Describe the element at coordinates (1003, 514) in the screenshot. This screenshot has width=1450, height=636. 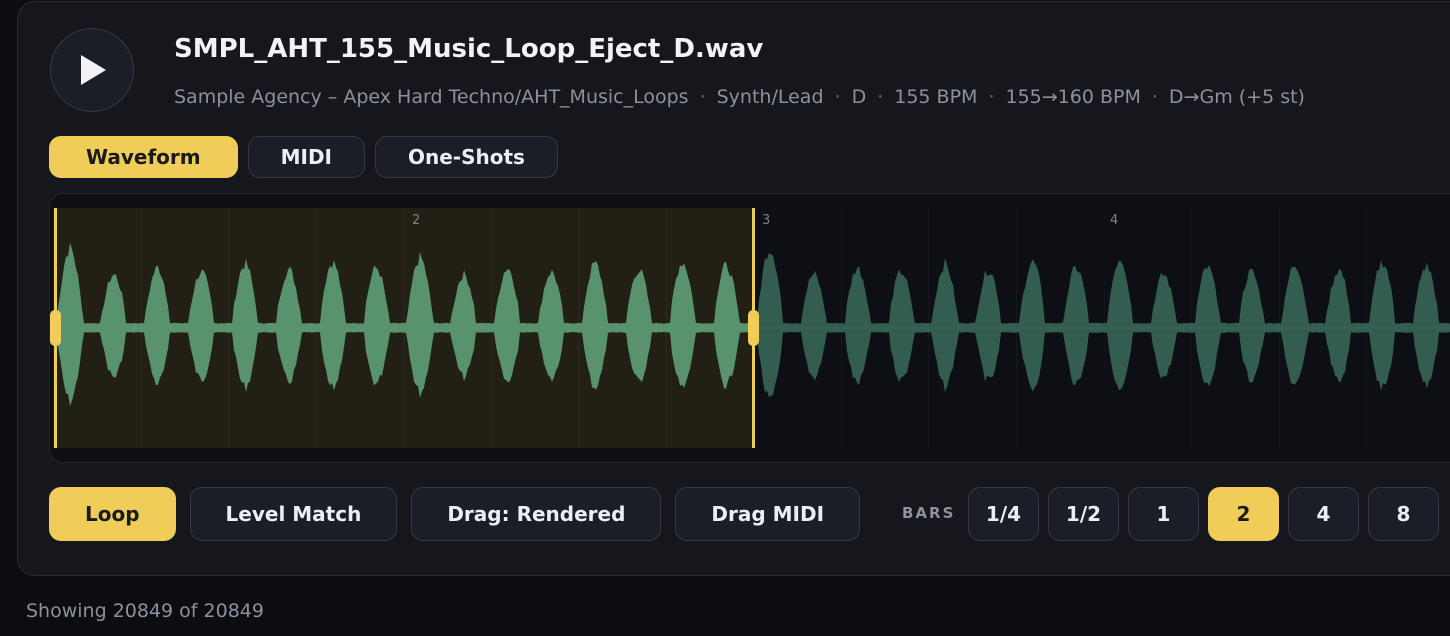
I see `bars-quarter-button: 1/4` at that location.